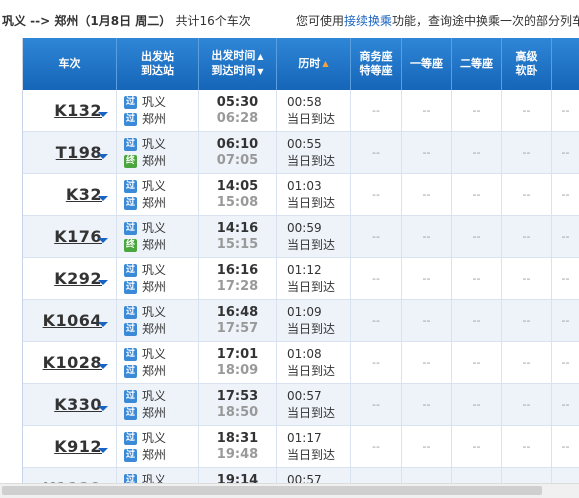 The image size is (579, 498). Describe the element at coordinates (304, 144) in the screenshot. I see `duration-value: 00:55` at that location.